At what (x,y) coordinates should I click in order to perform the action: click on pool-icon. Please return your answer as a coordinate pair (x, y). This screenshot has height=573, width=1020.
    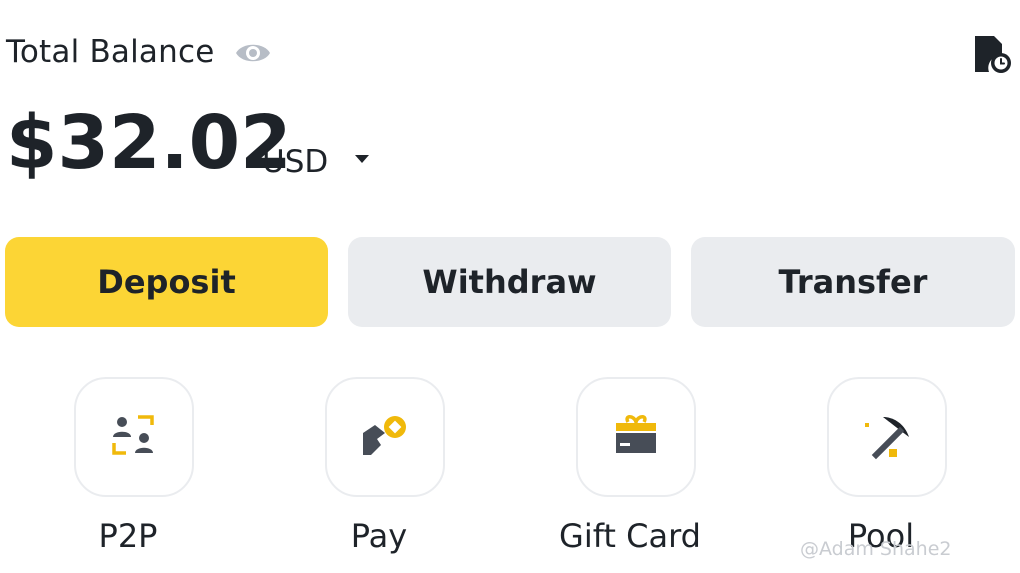
    Looking at the image, I should click on (887, 438).